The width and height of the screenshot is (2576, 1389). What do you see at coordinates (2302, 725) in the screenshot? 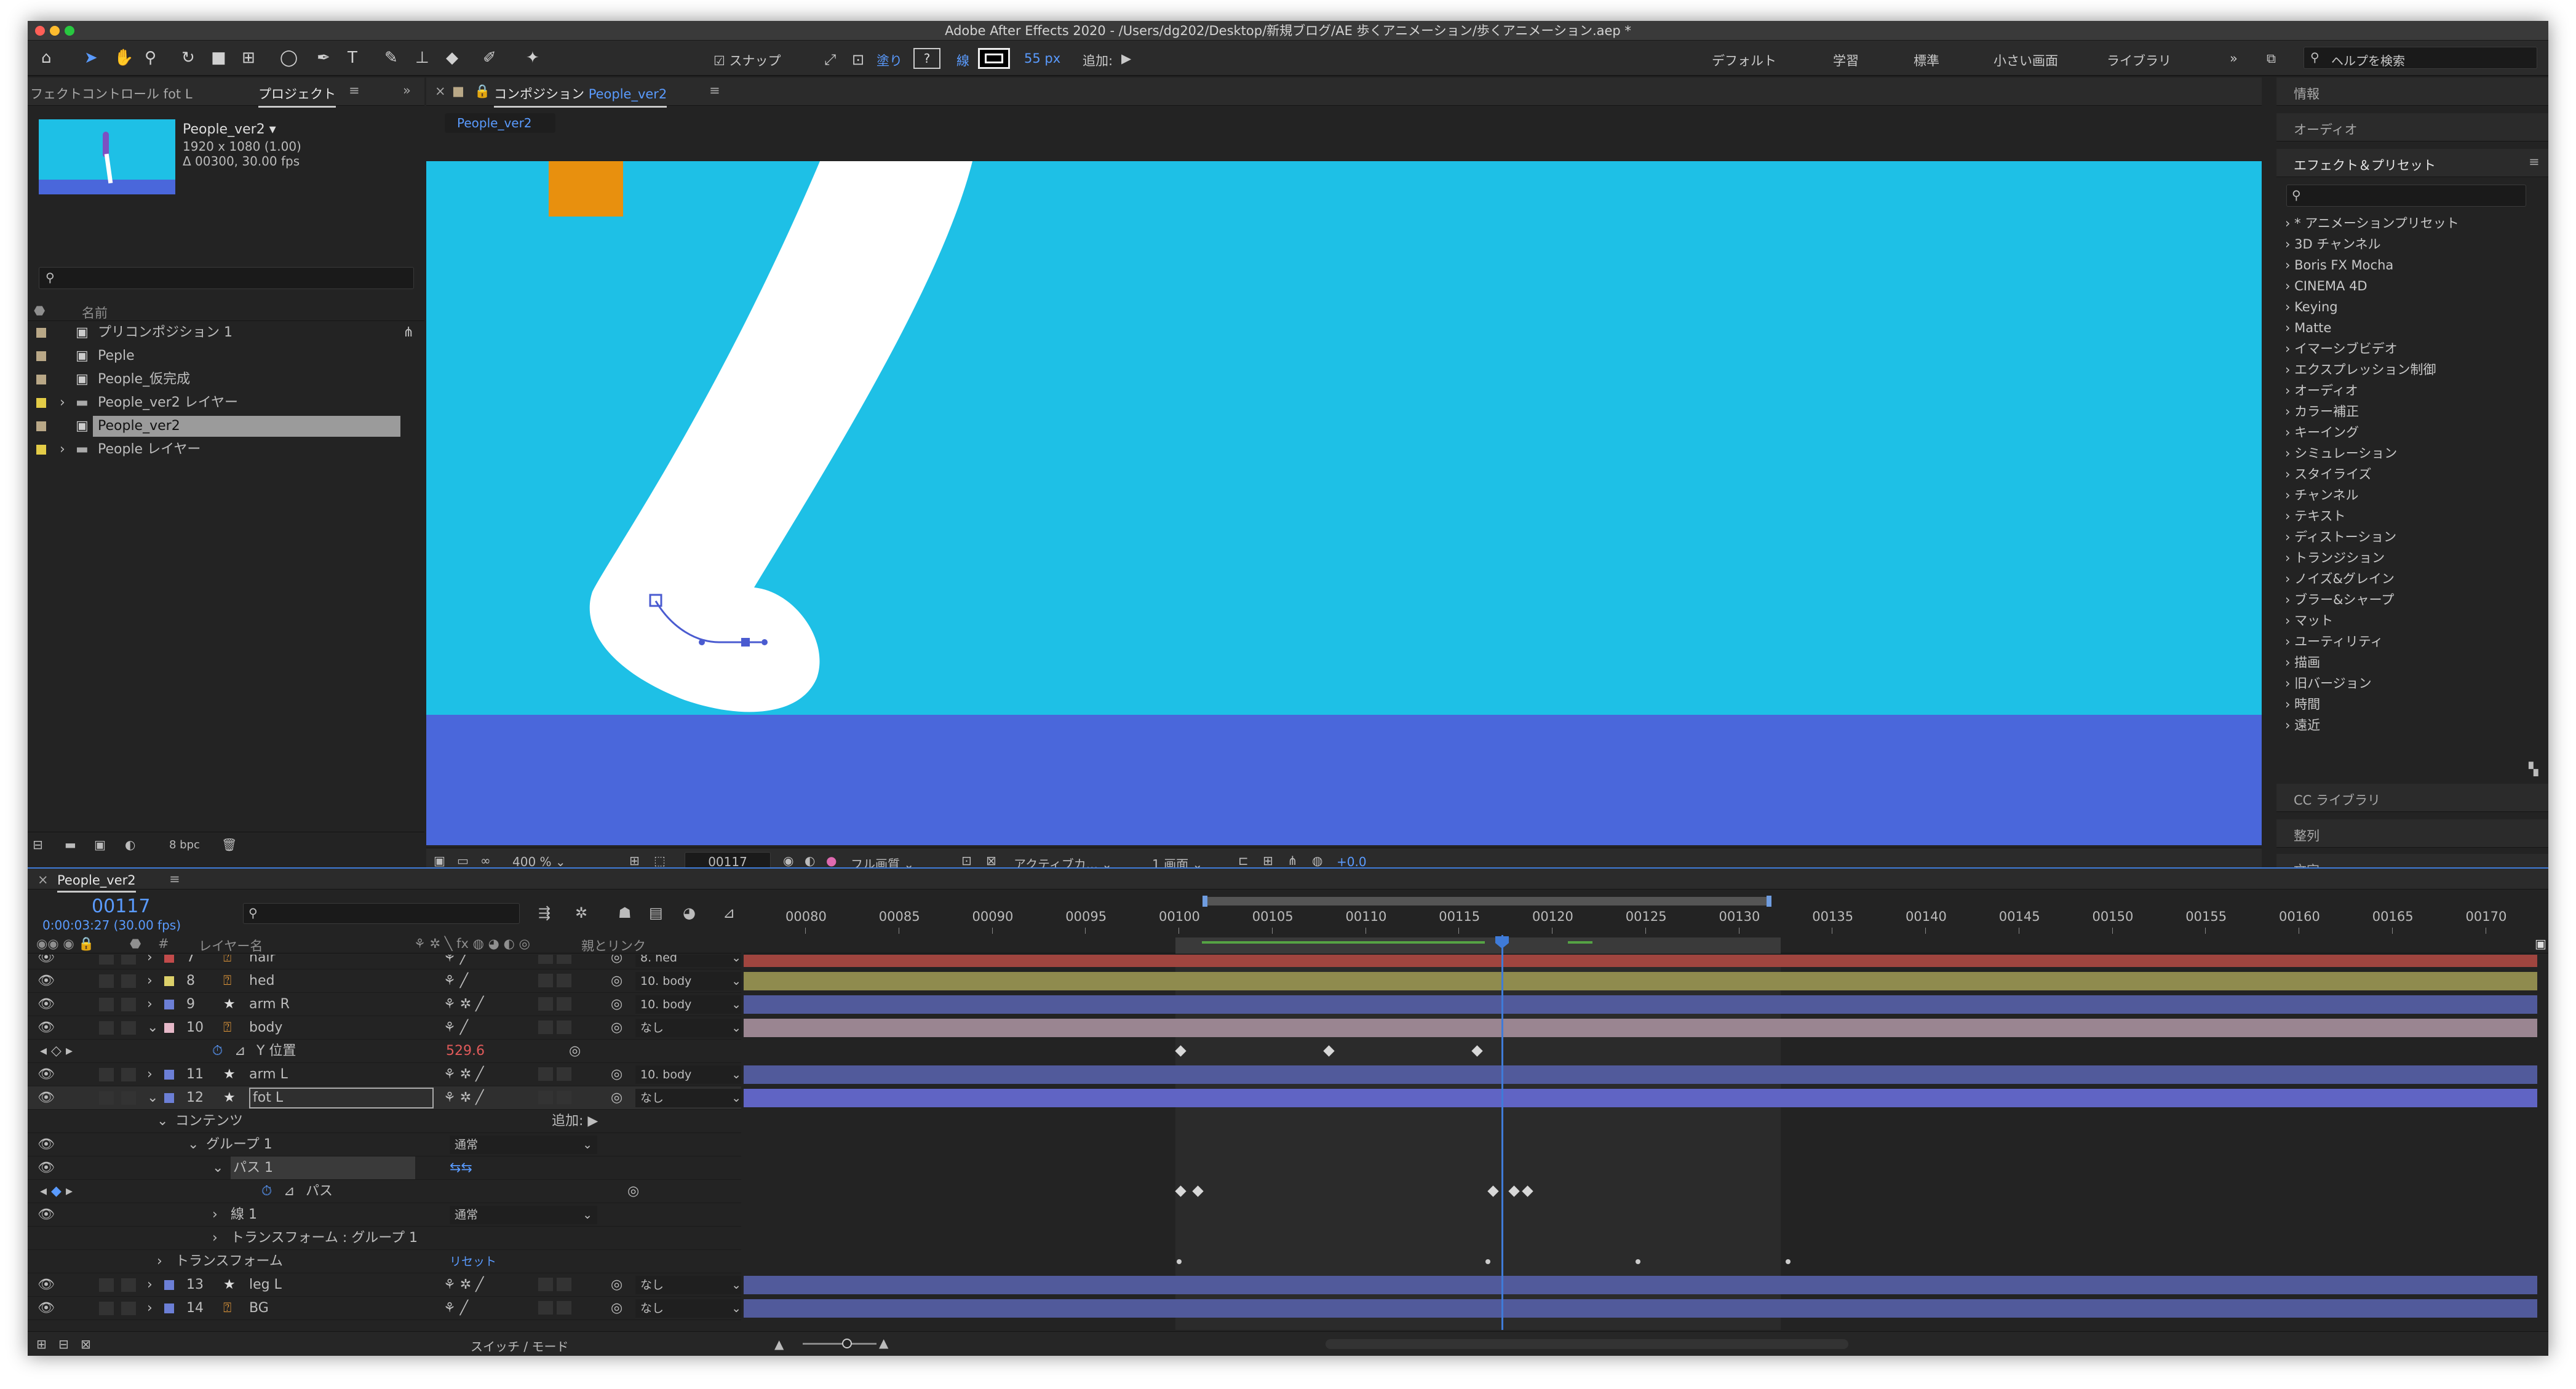
I see `effect-category-item: › 遠近` at bounding box center [2302, 725].